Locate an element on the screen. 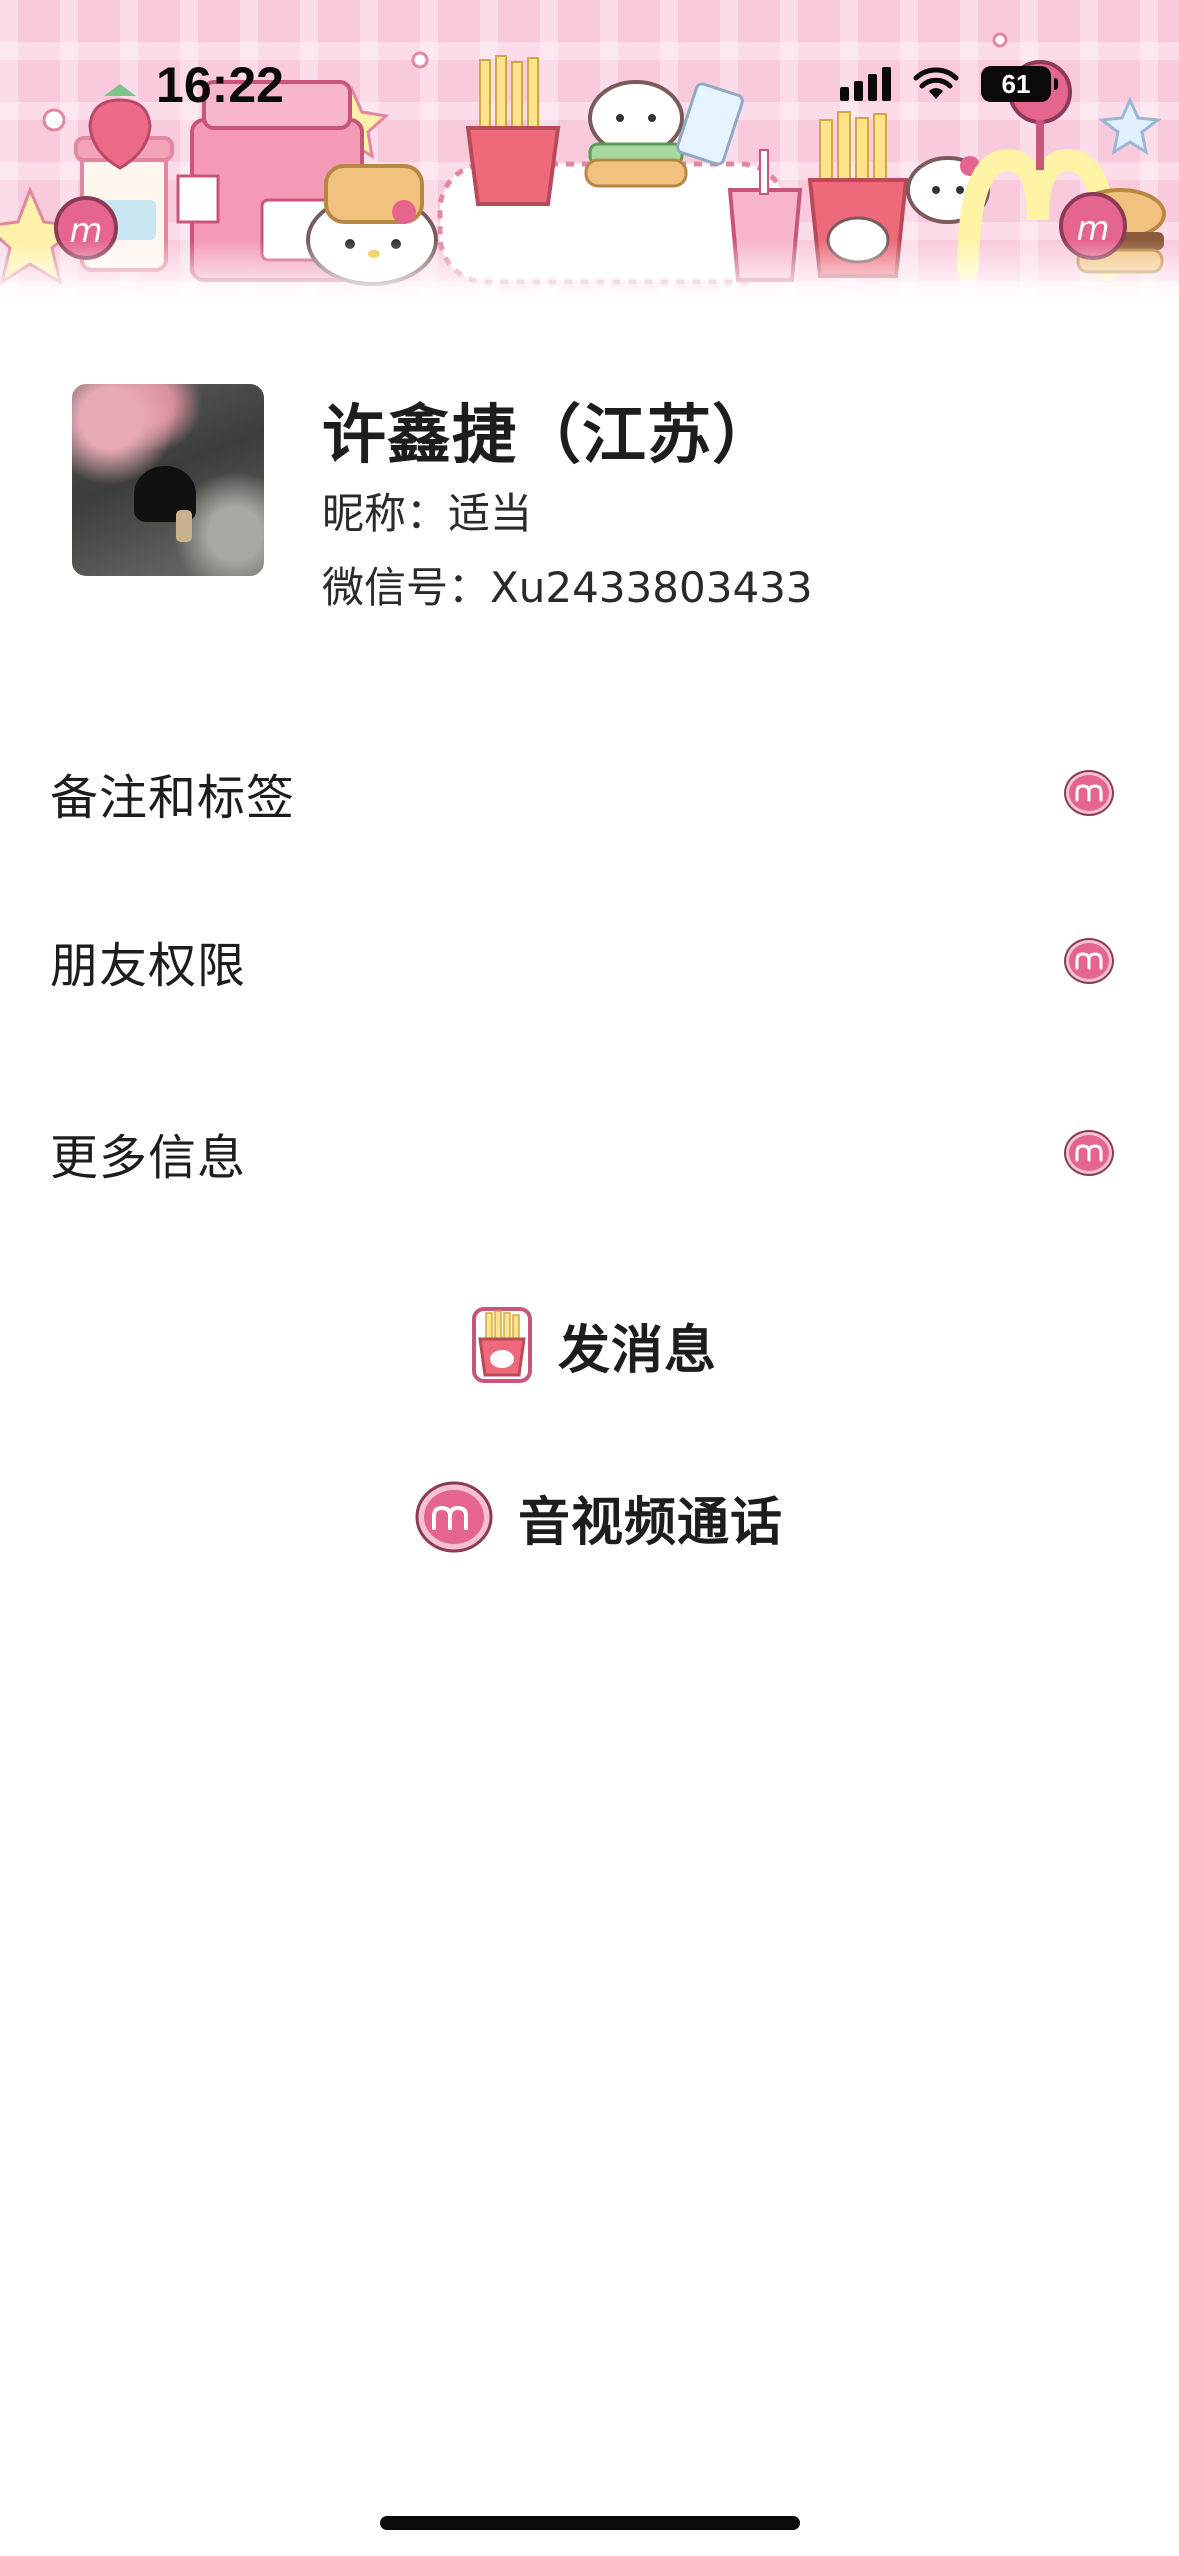 The width and height of the screenshot is (1179, 2556). status-icons: 61 is located at coordinates (949, 84).